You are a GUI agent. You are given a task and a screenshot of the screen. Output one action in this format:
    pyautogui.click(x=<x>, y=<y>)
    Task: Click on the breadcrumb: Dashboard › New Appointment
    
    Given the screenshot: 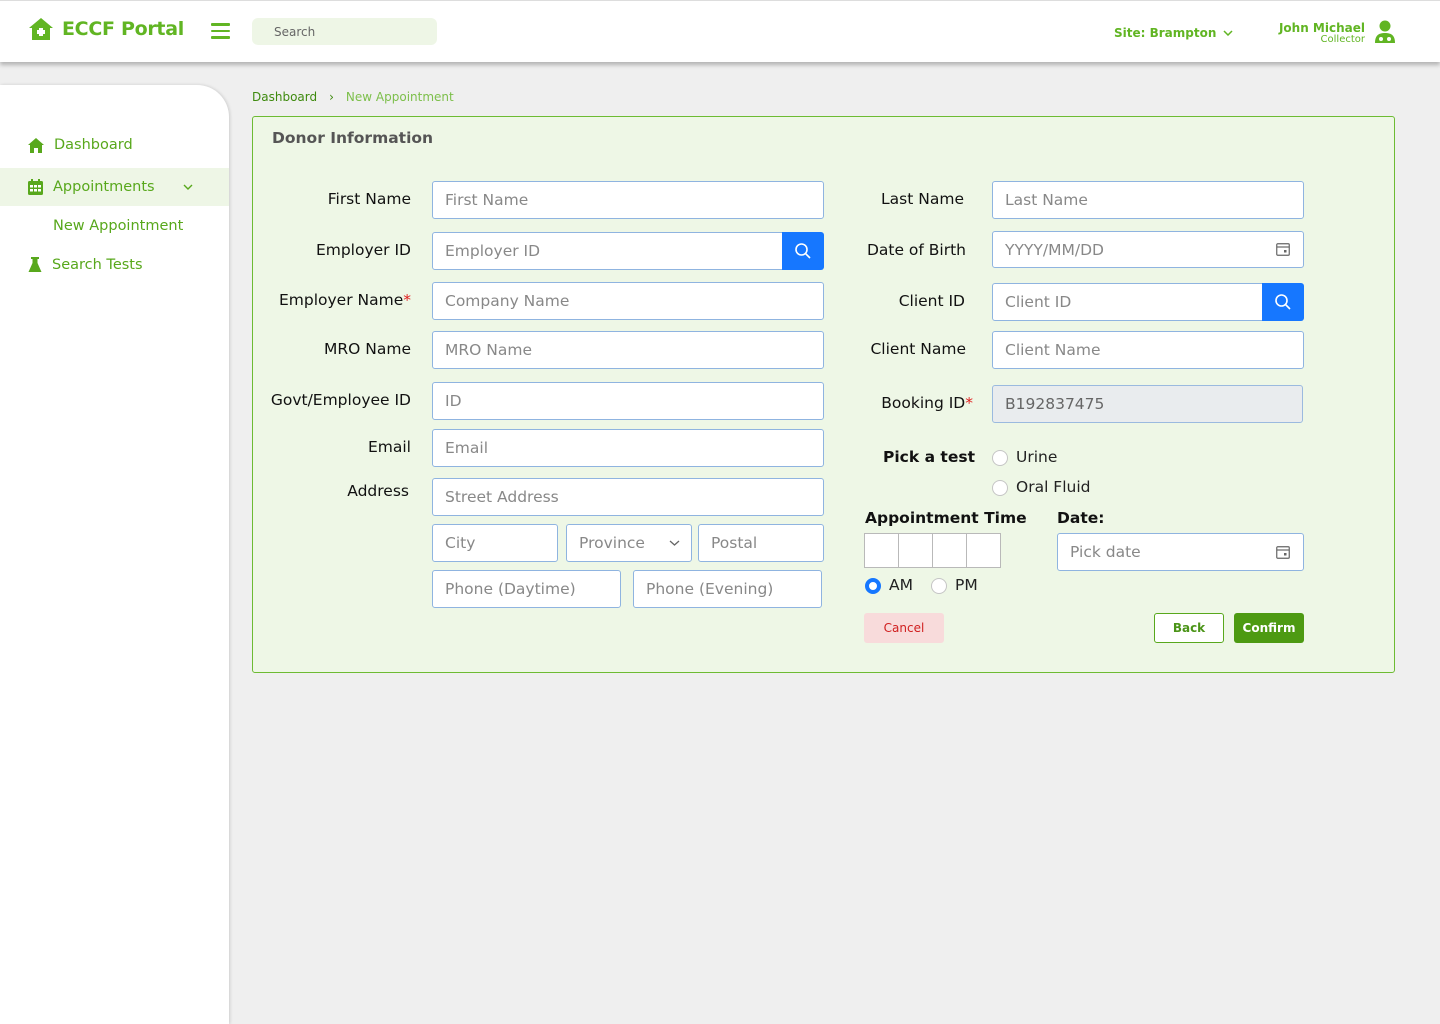 What is the action you would take?
    pyautogui.click(x=353, y=97)
    